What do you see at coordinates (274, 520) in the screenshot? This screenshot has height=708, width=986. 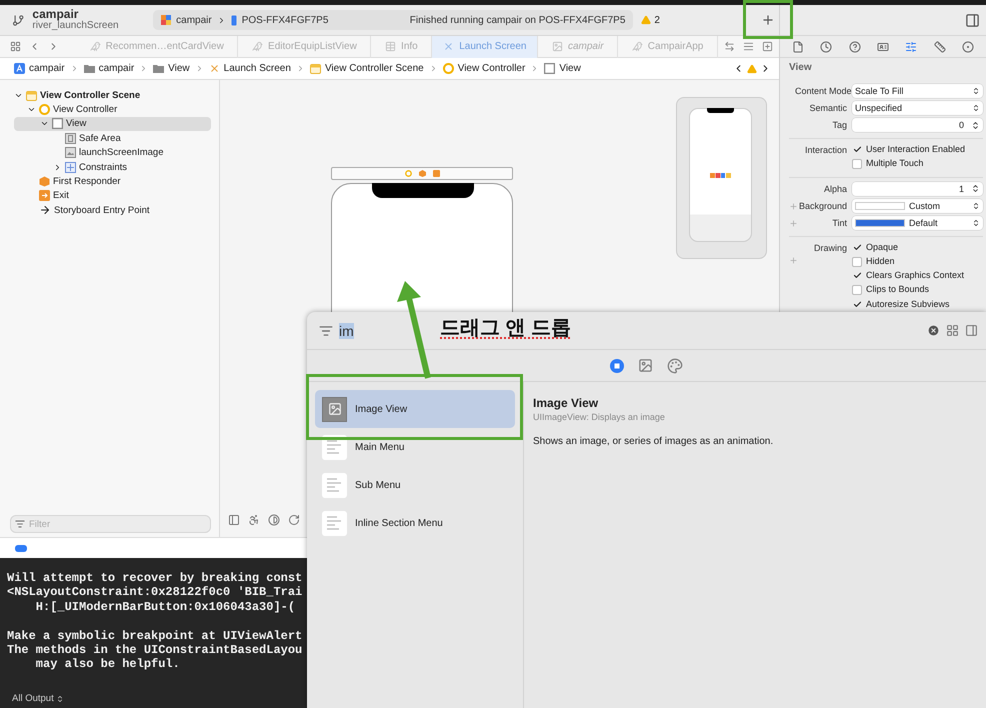 I see `appearance-icon` at bounding box center [274, 520].